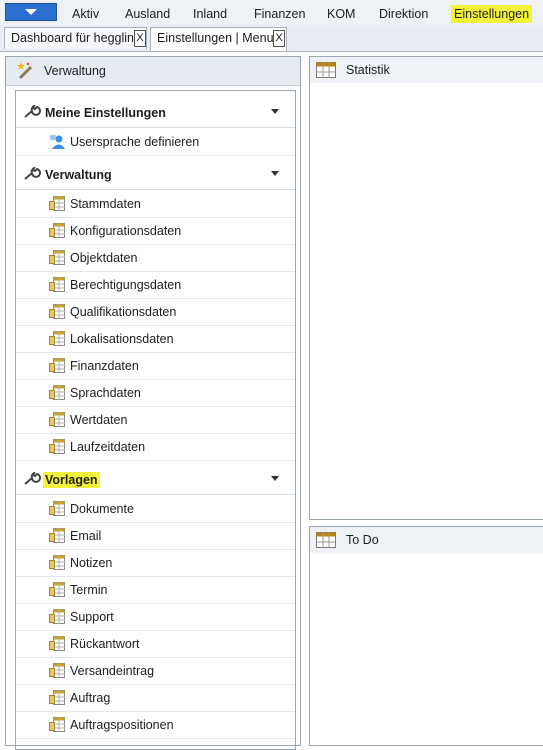 This screenshot has width=543, height=750. I want to click on chevron-down-icon, so click(31, 12).